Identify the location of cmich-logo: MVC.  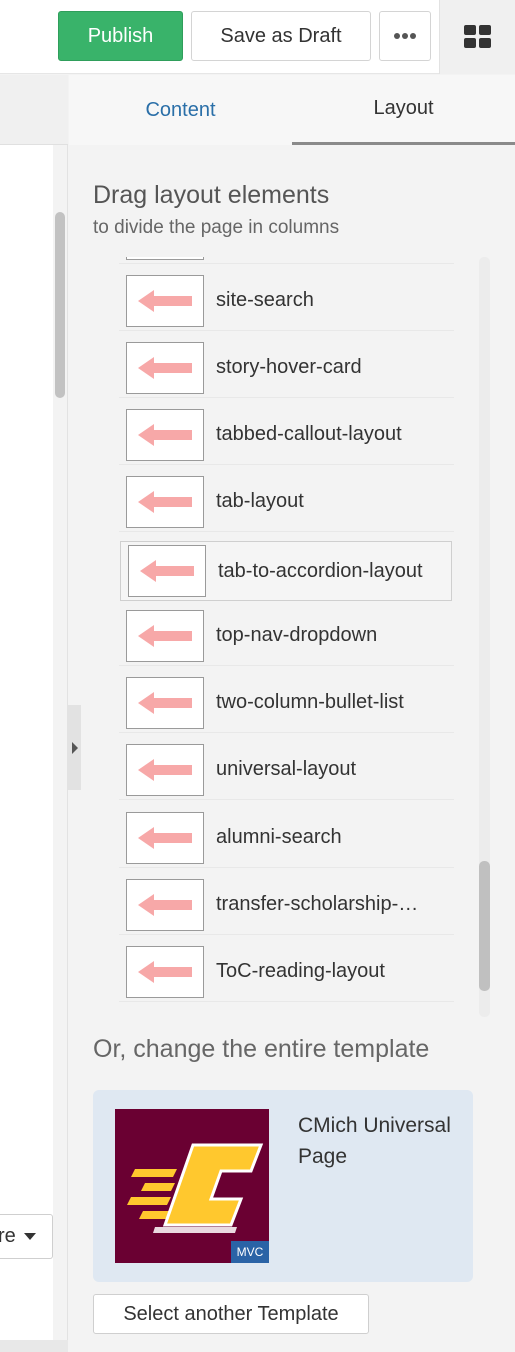
(192, 1186).